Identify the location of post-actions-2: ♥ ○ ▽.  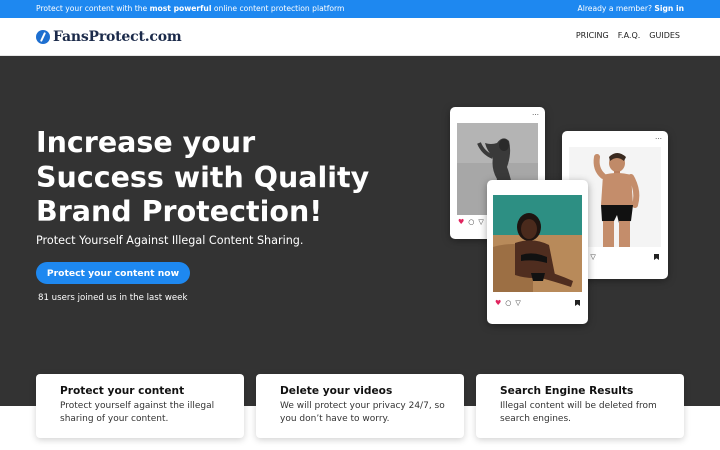
(508, 303).